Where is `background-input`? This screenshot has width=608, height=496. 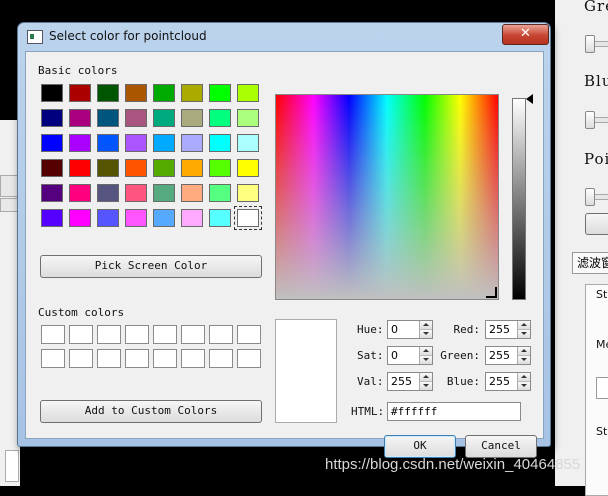 background-input is located at coordinates (602, 388).